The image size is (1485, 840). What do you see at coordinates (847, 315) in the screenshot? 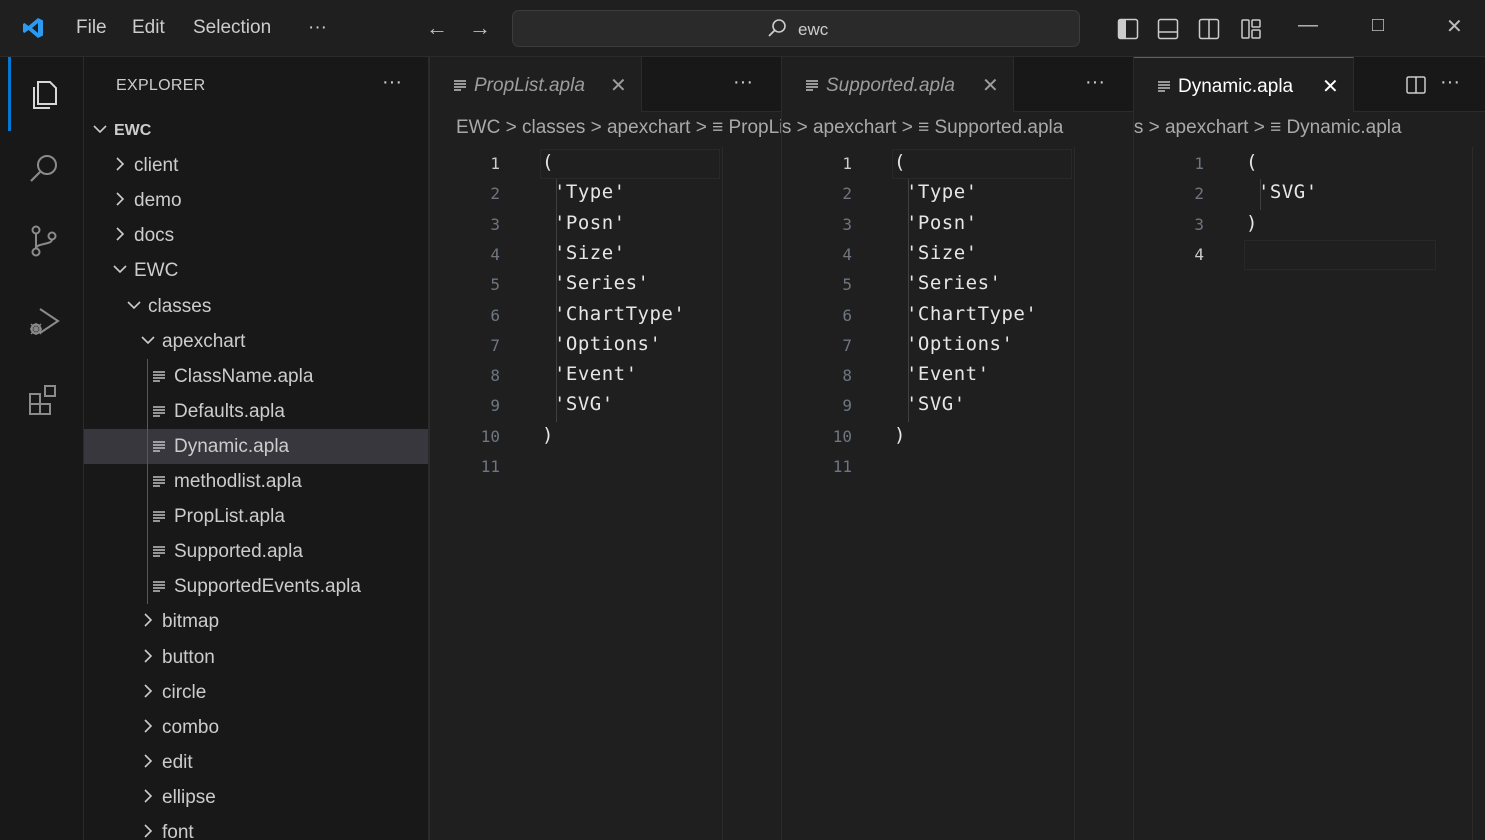
I see `line-number: 6` at bounding box center [847, 315].